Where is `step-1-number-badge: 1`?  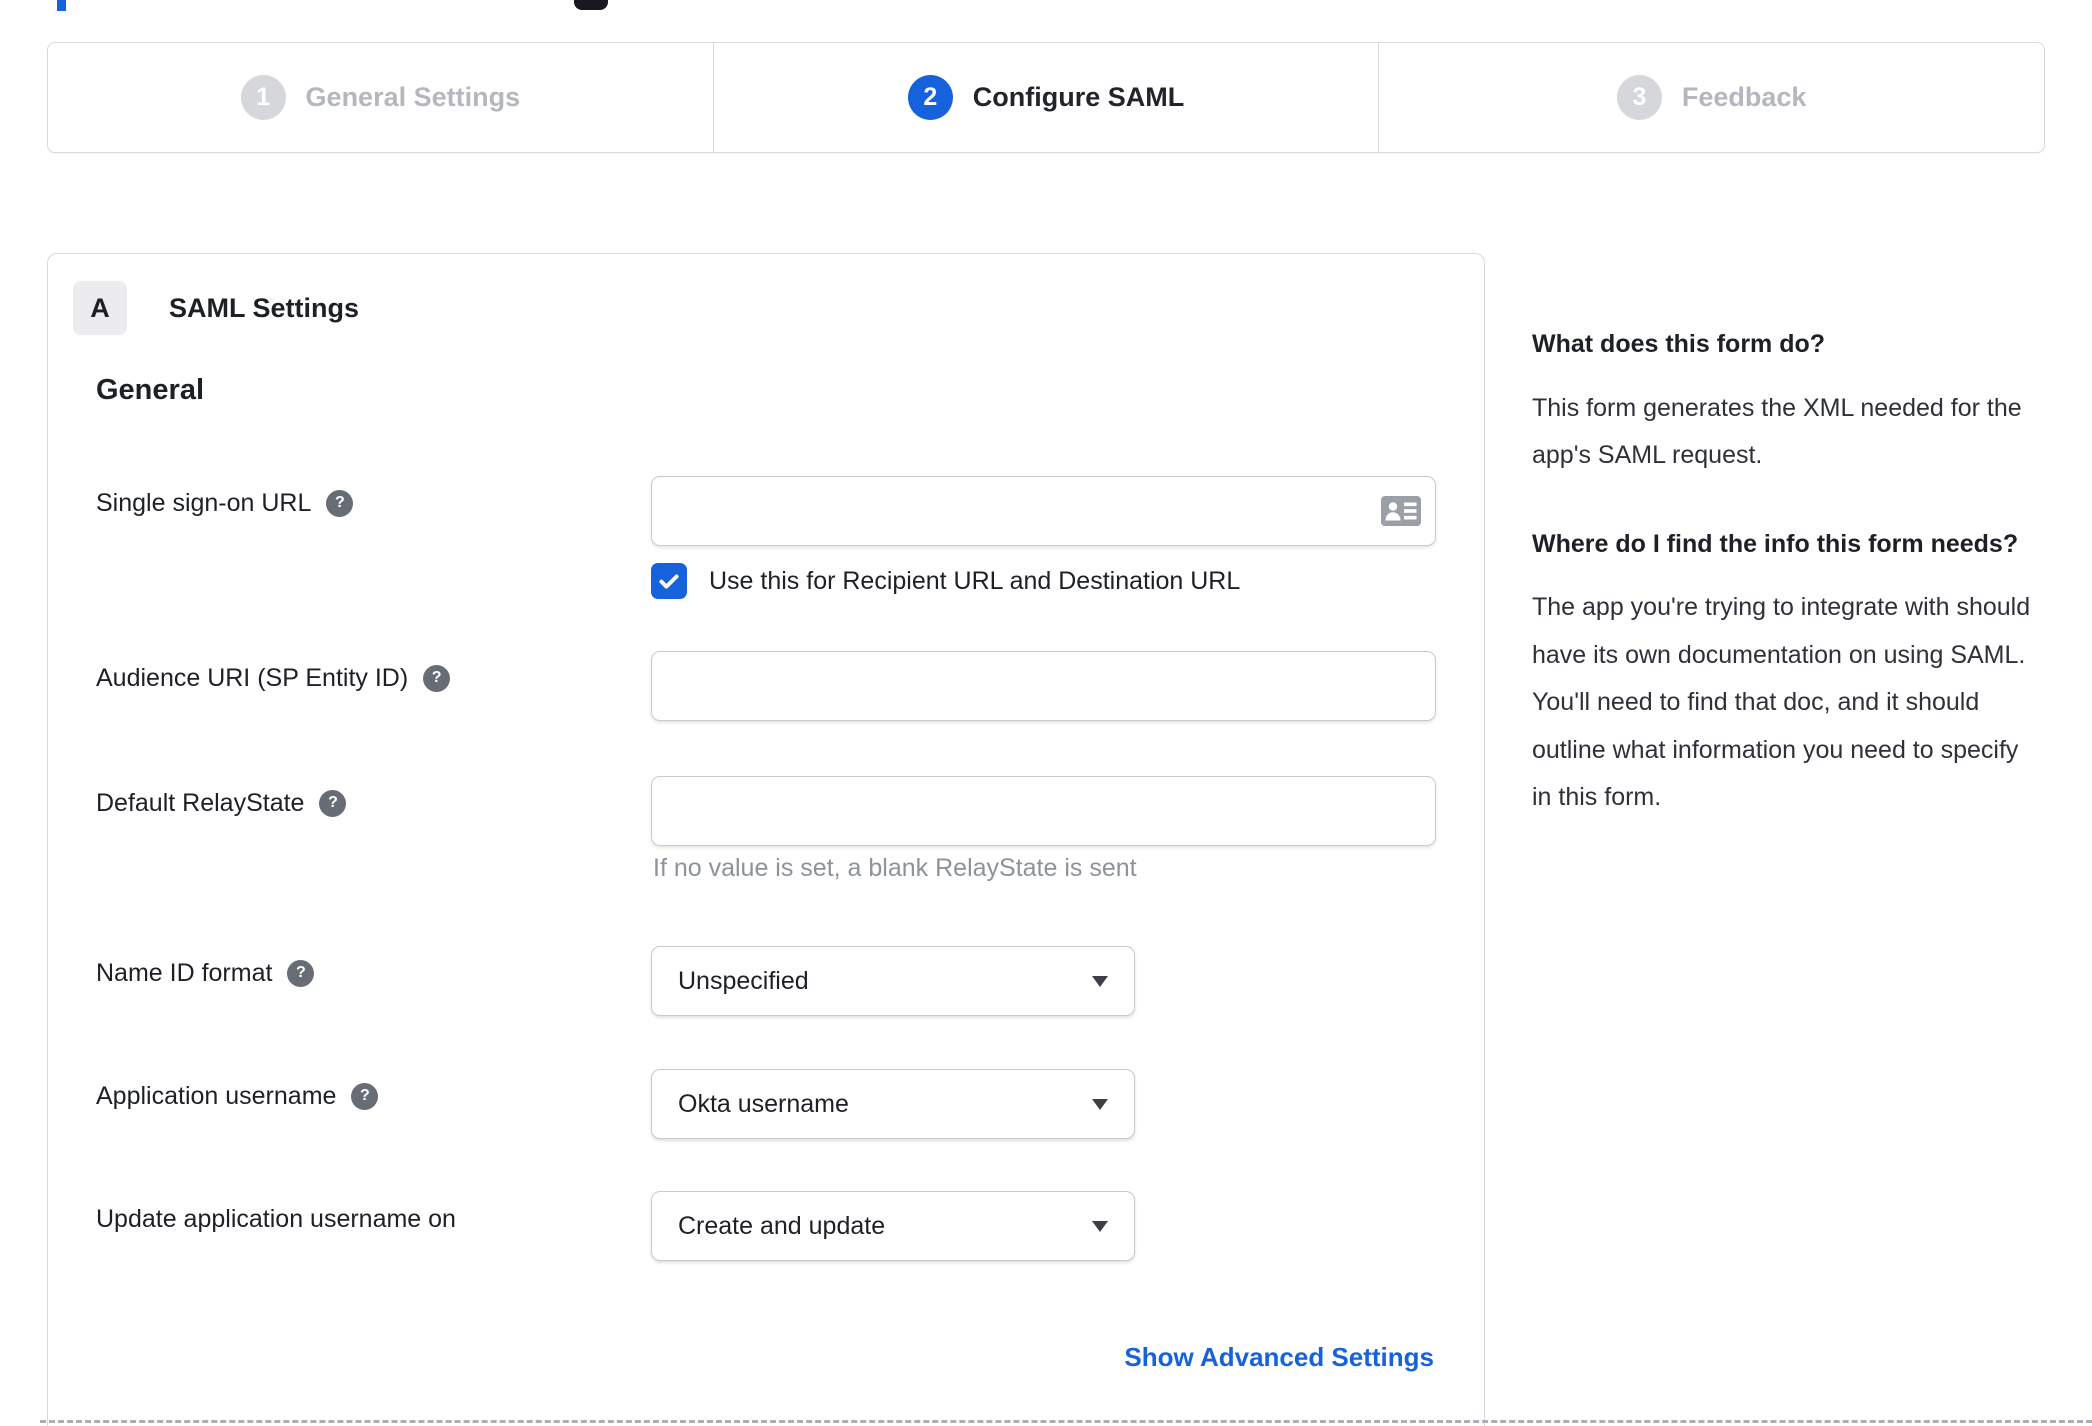 step-1-number-badge: 1 is located at coordinates (263, 97).